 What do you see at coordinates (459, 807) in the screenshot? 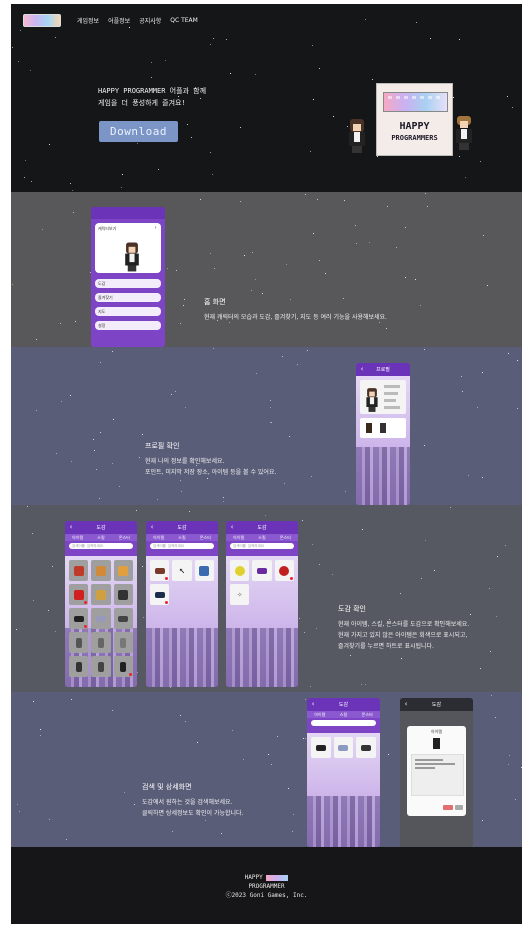
I see `close-button` at bounding box center [459, 807].